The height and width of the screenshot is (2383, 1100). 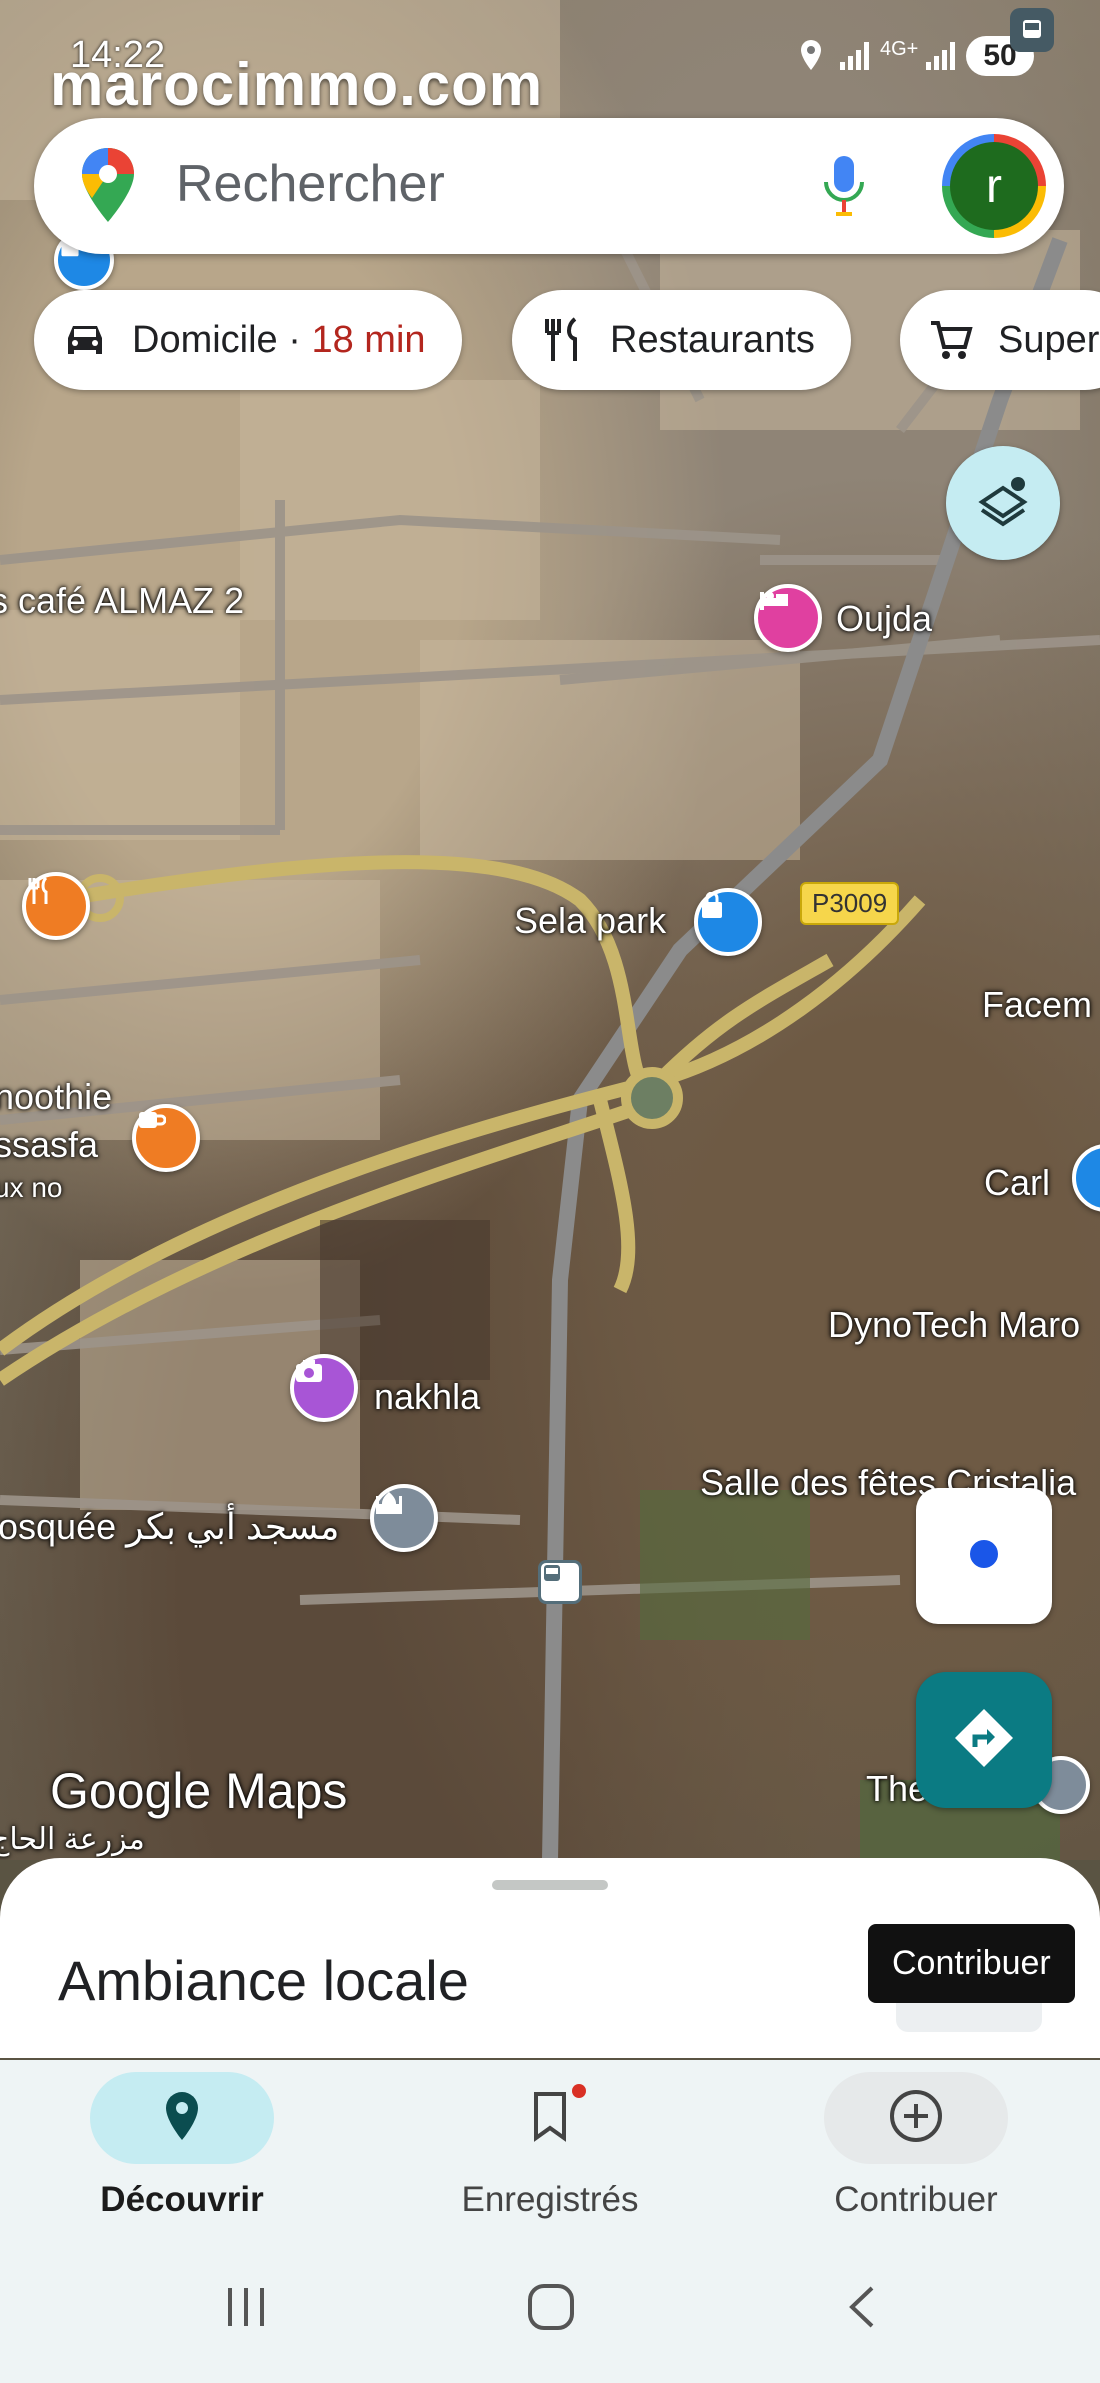 I want to click on bottom-navigation: Découvrir Enregistrés Contribuer, so click(x=550, y=2150).